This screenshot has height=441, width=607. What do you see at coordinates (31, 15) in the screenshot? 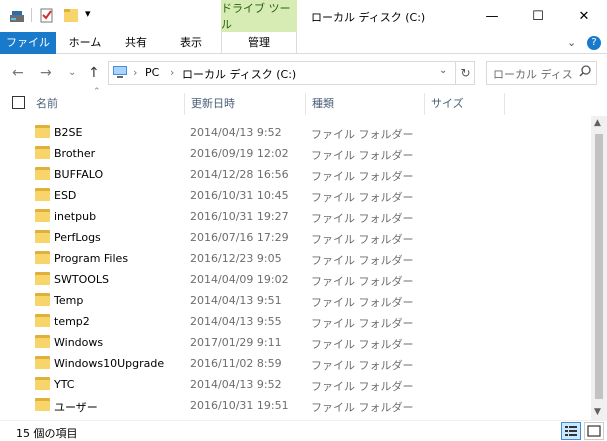
I see `qa-divider` at bounding box center [31, 15].